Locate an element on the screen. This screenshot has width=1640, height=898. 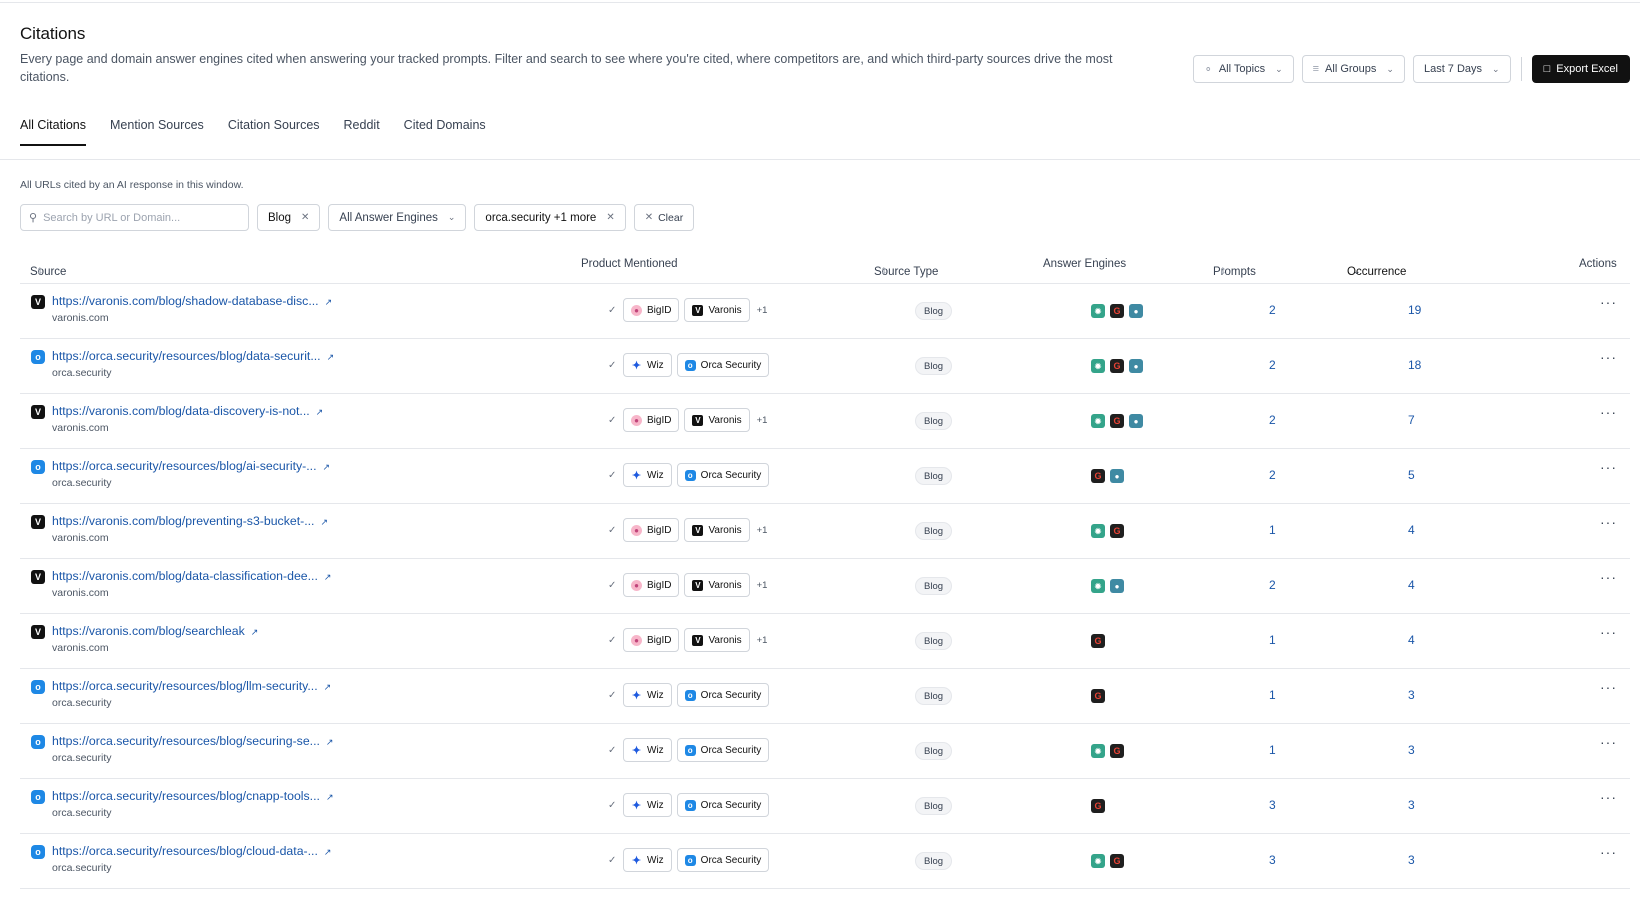
occurrence-count-link: 18 is located at coordinates (1414, 365).